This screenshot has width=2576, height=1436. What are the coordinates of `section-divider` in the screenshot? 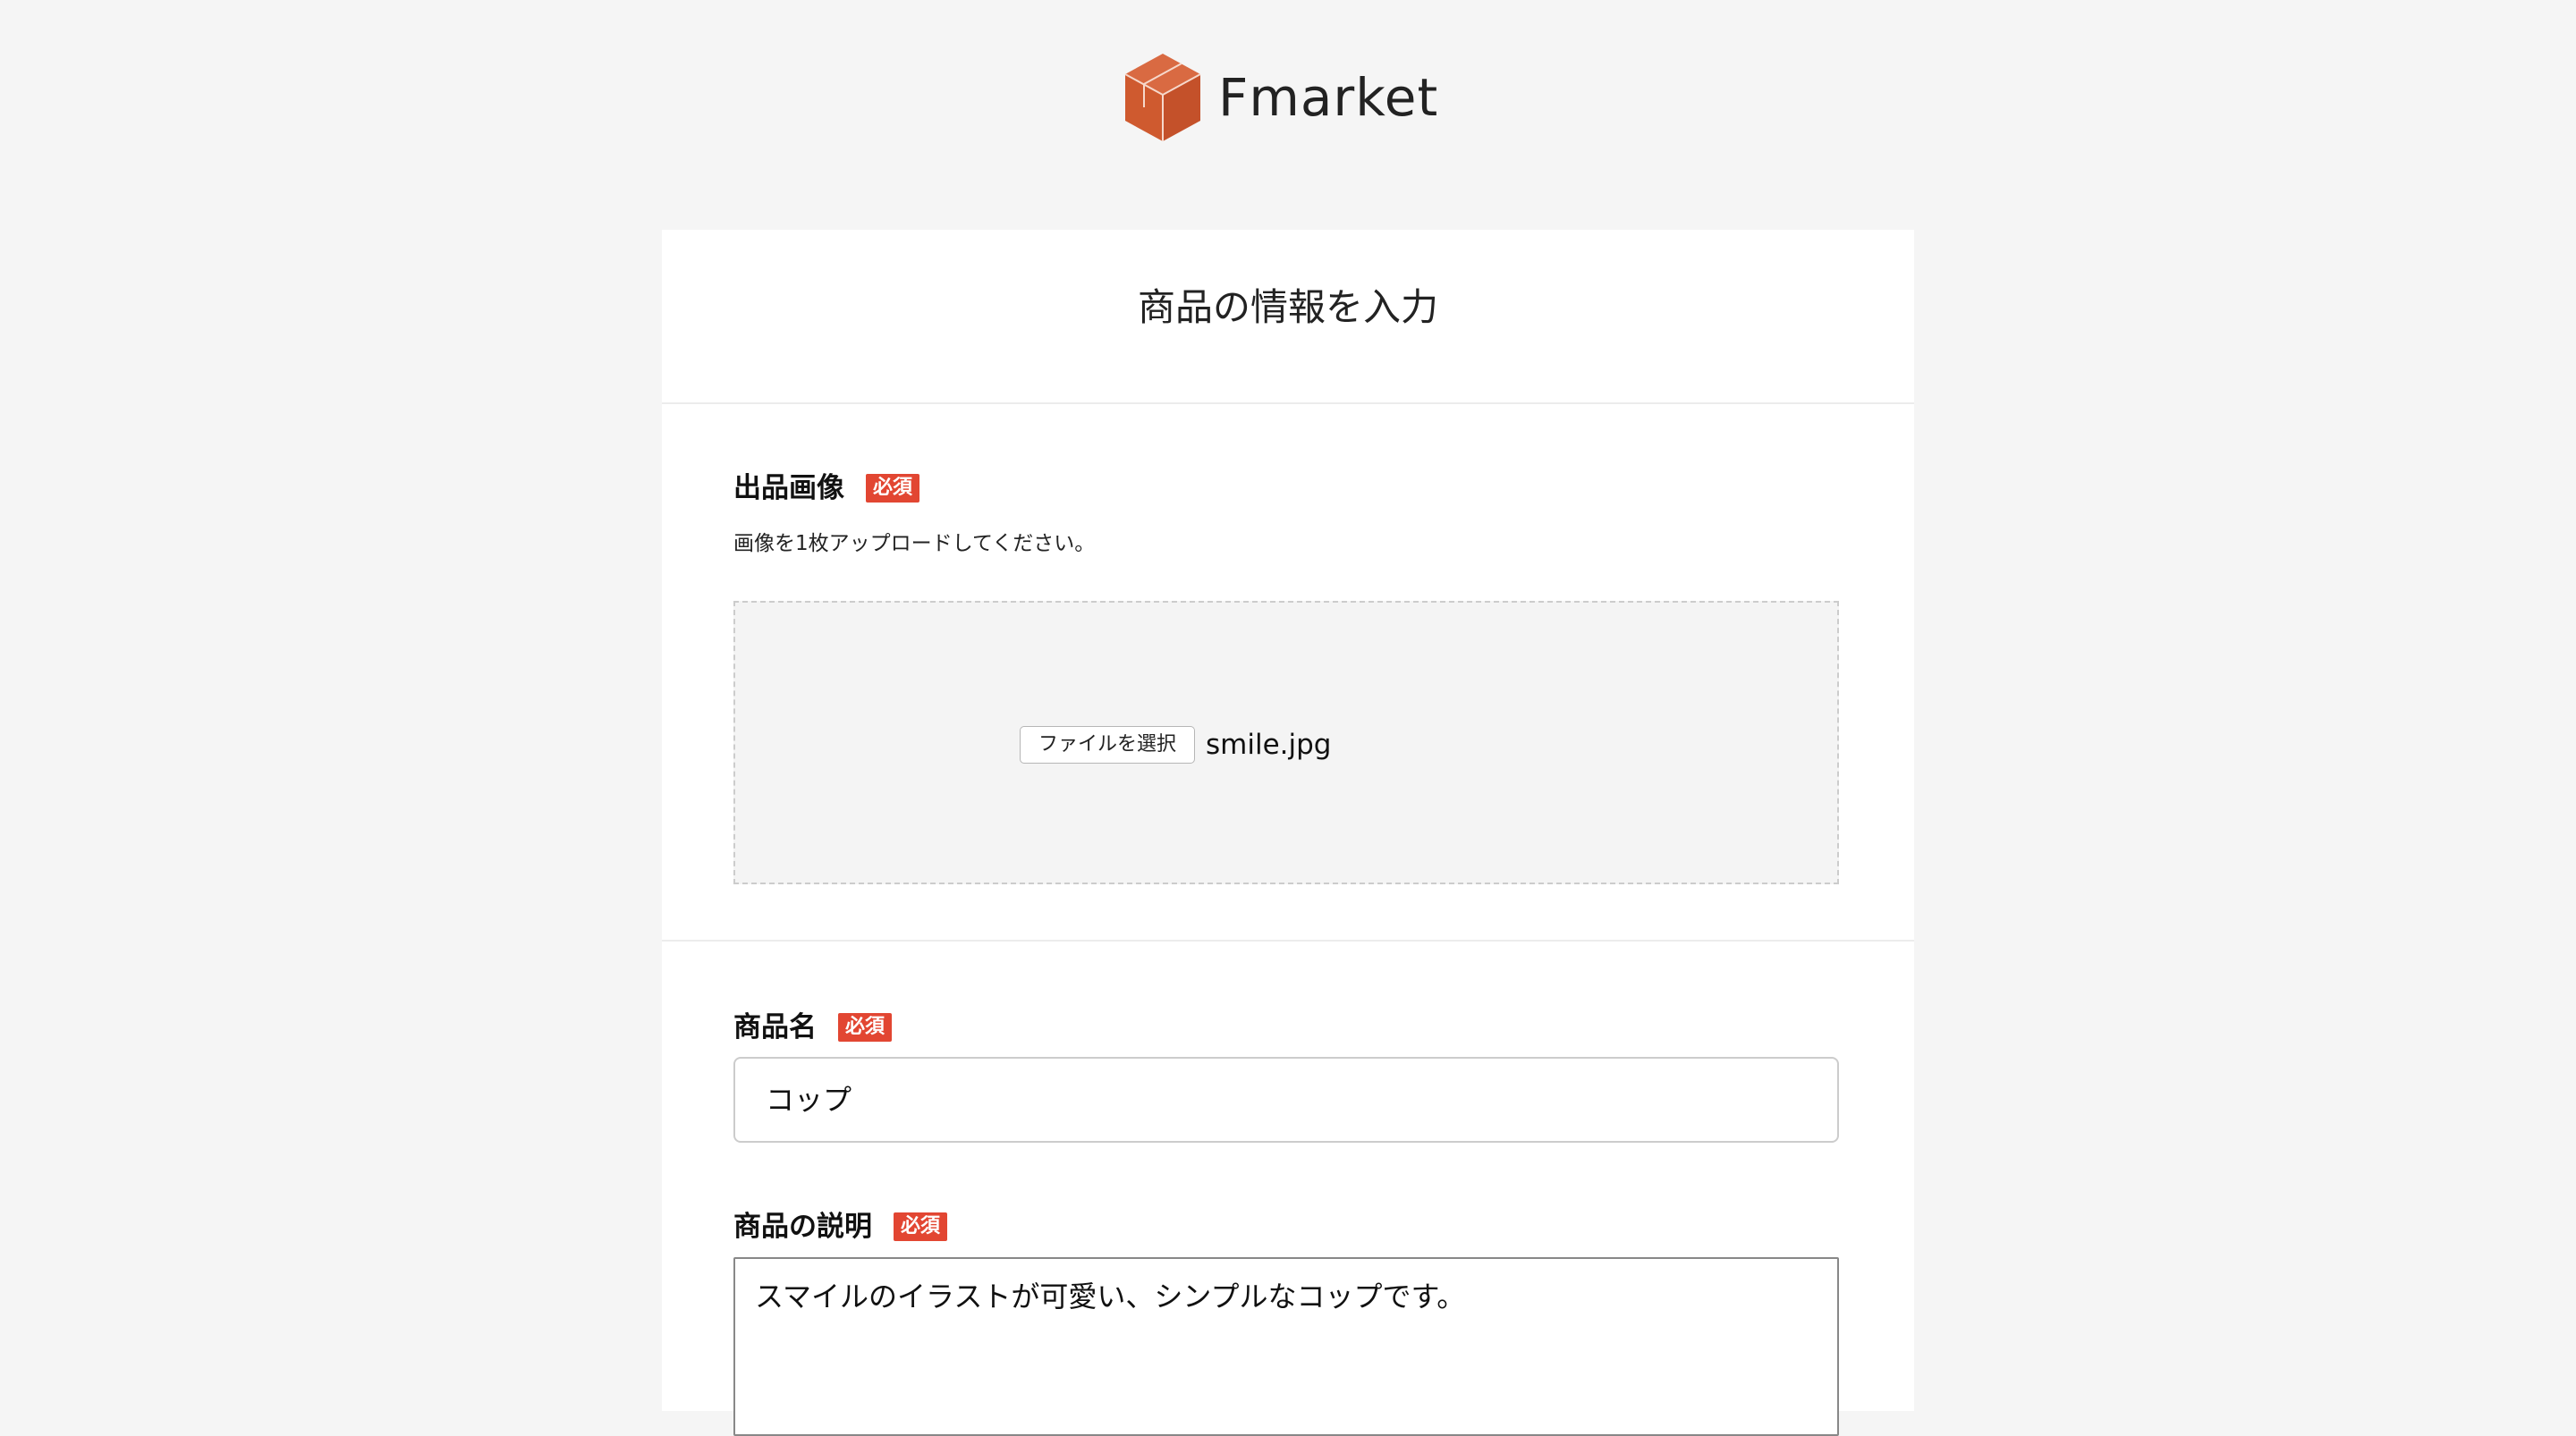 It's located at (1288, 941).